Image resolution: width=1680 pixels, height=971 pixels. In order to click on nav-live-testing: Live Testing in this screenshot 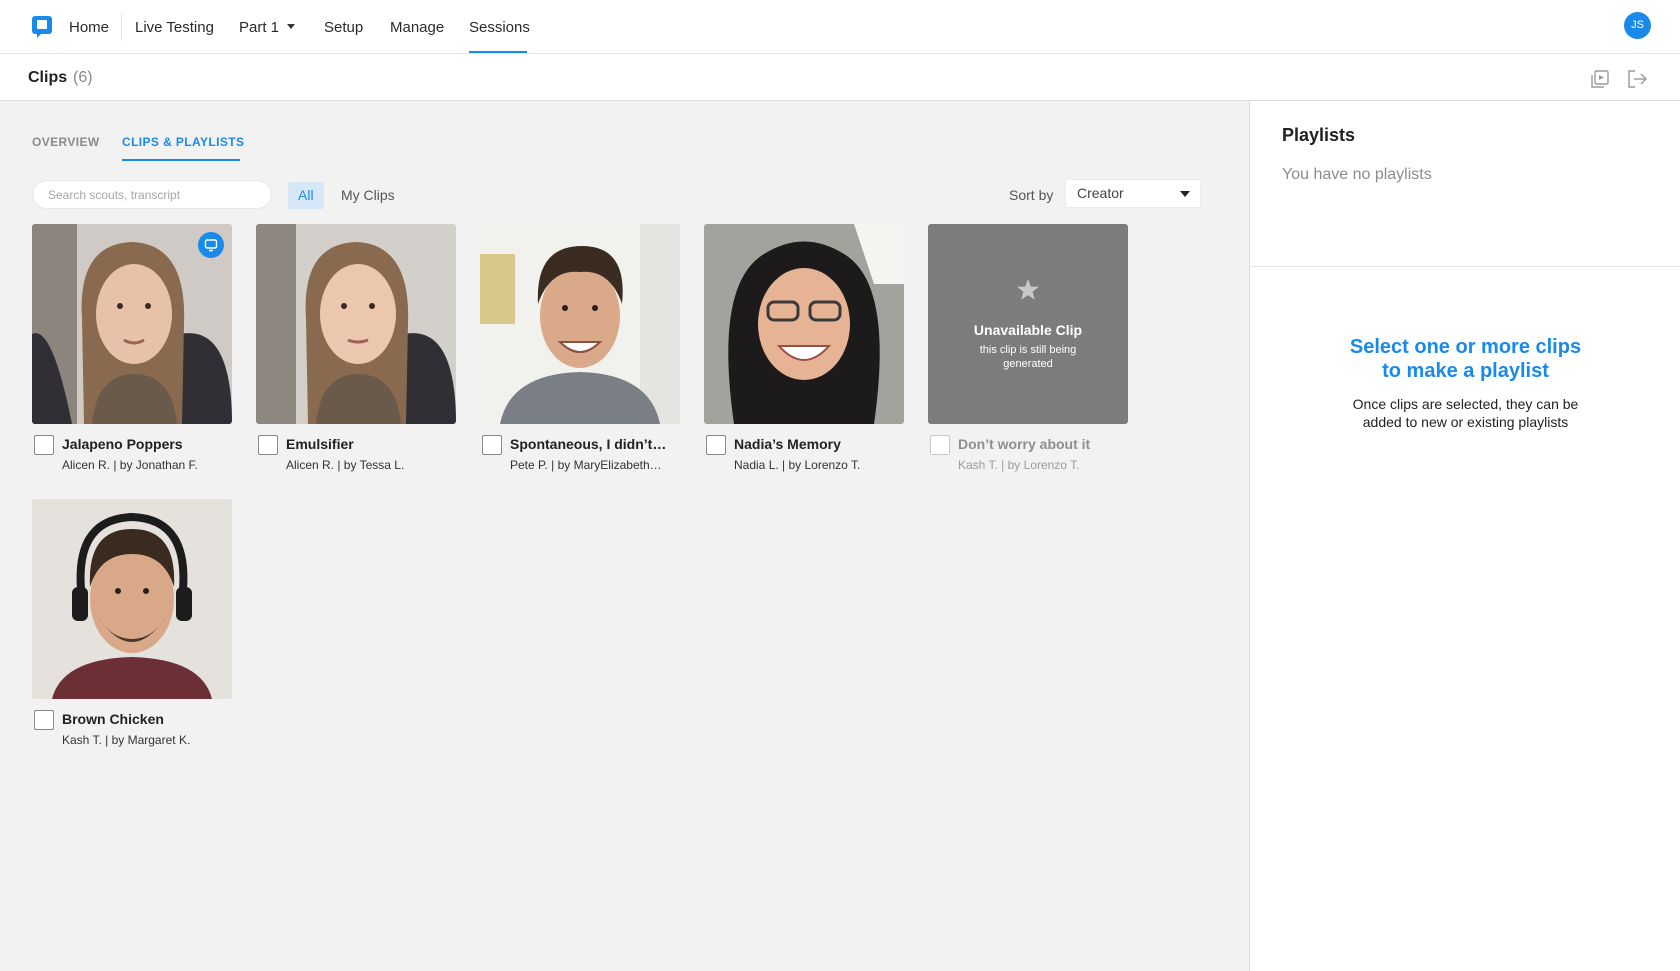, I will do `click(174, 28)`.